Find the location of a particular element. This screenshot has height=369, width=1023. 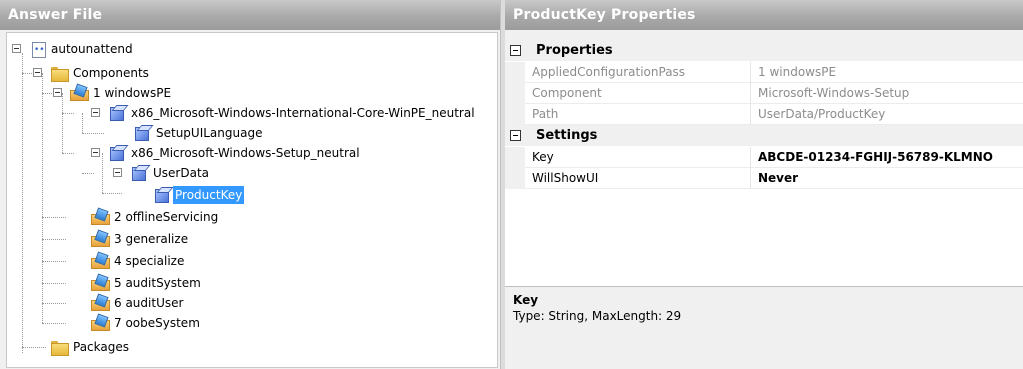

property-row-component: Component Microsoft-Windows-Setup is located at coordinates (764, 93).